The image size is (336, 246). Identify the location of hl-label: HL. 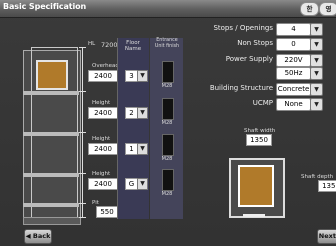
(92, 44).